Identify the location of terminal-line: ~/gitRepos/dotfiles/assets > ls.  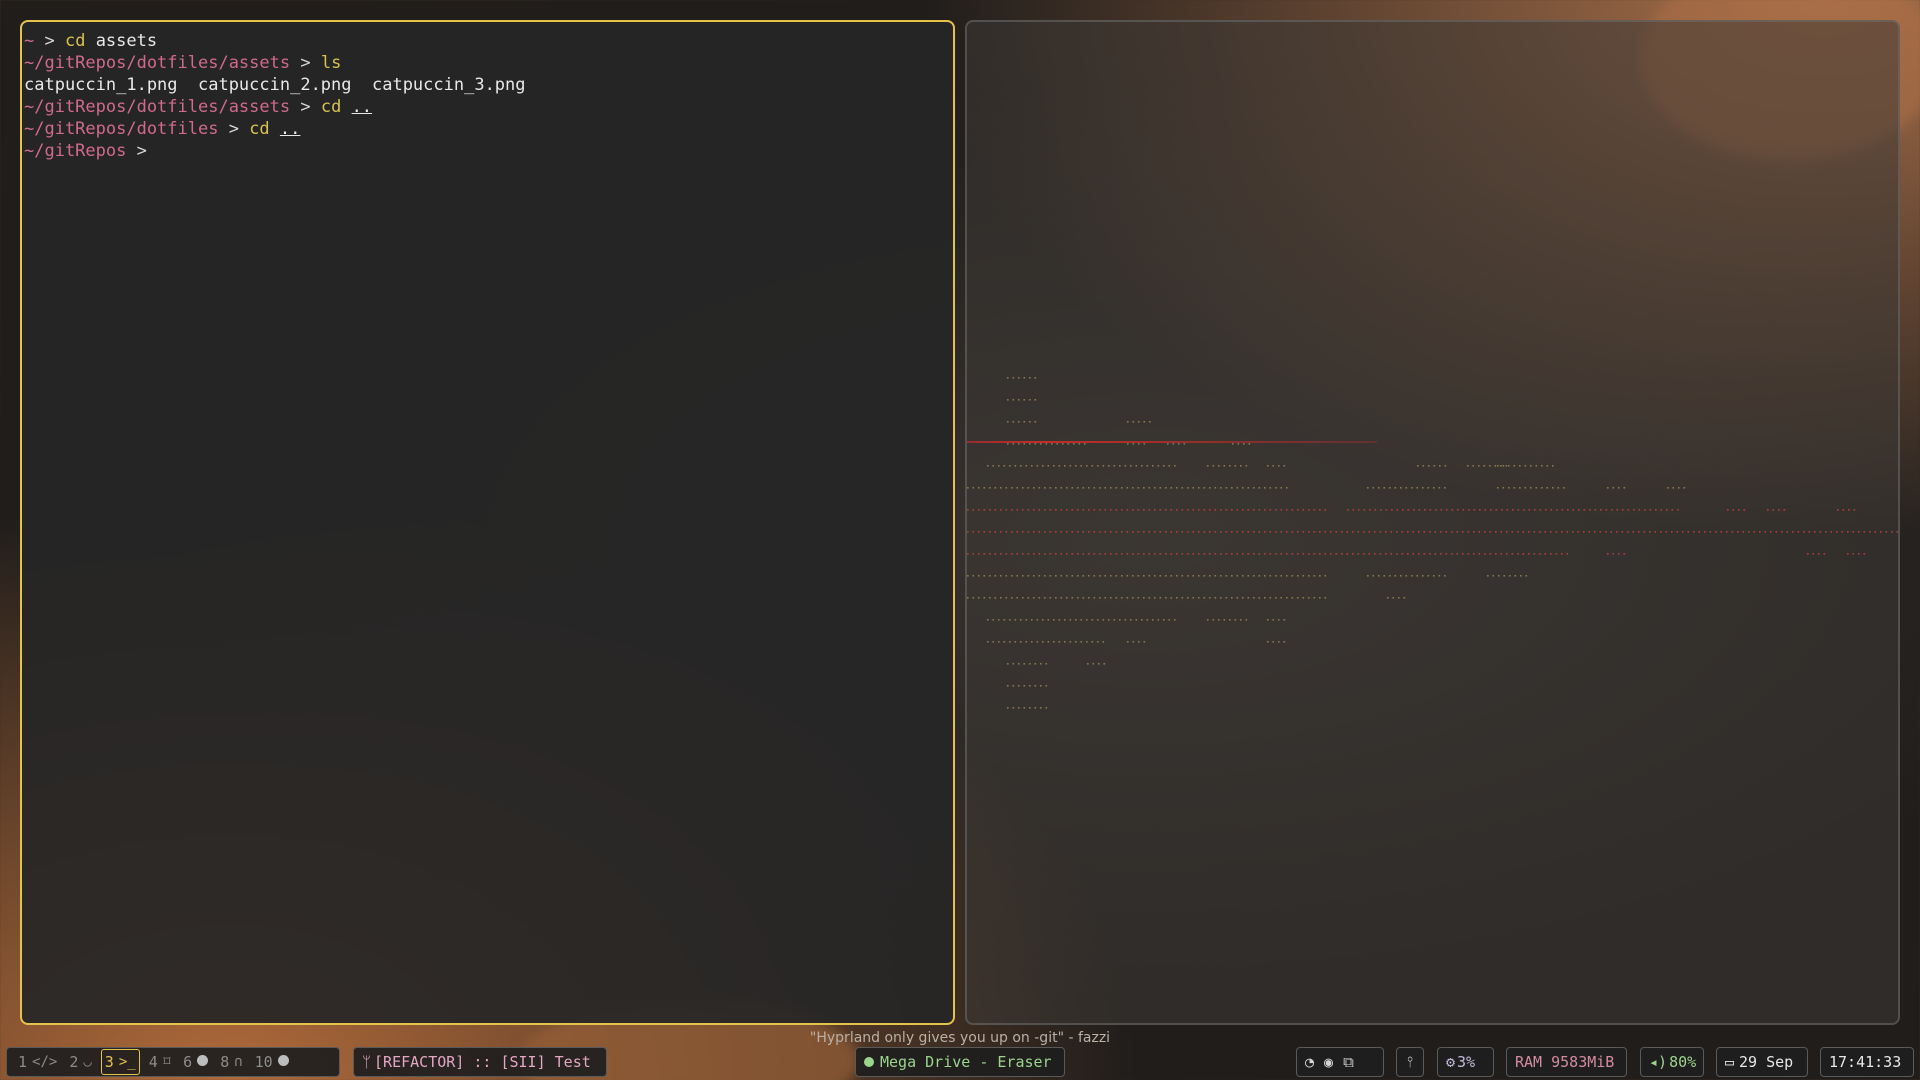
(487, 63).